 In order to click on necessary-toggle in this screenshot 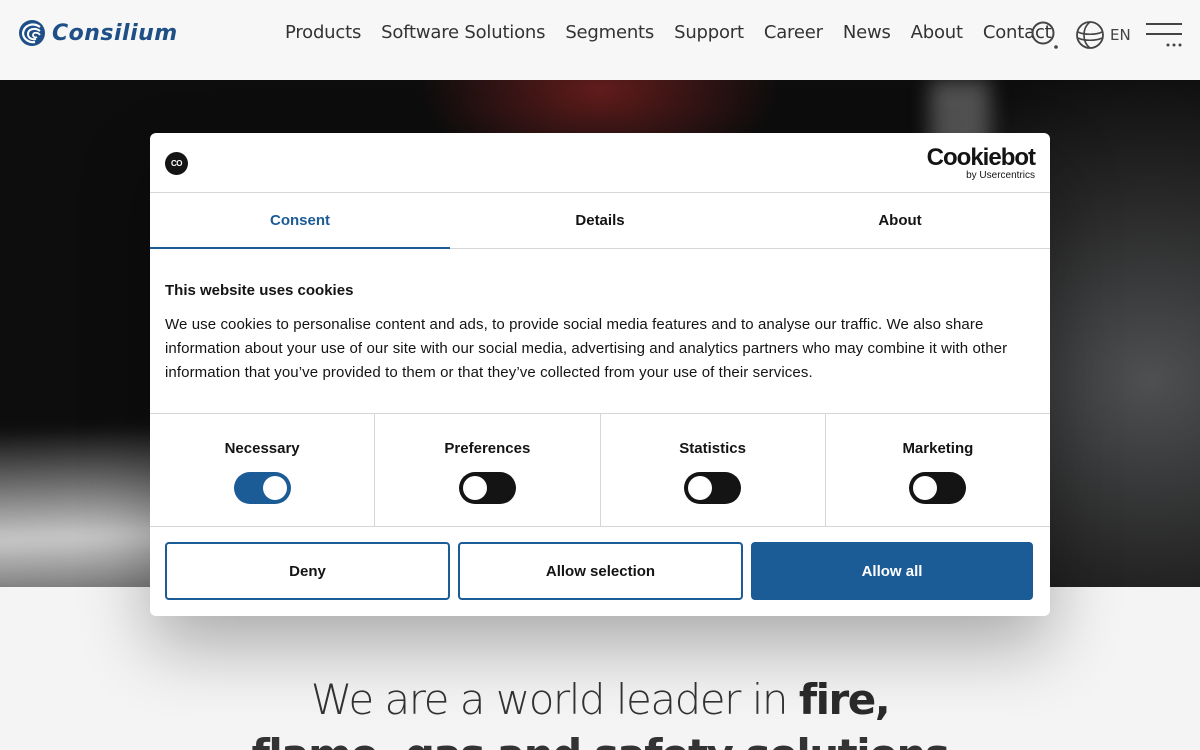, I will do `click(262, 488)`.